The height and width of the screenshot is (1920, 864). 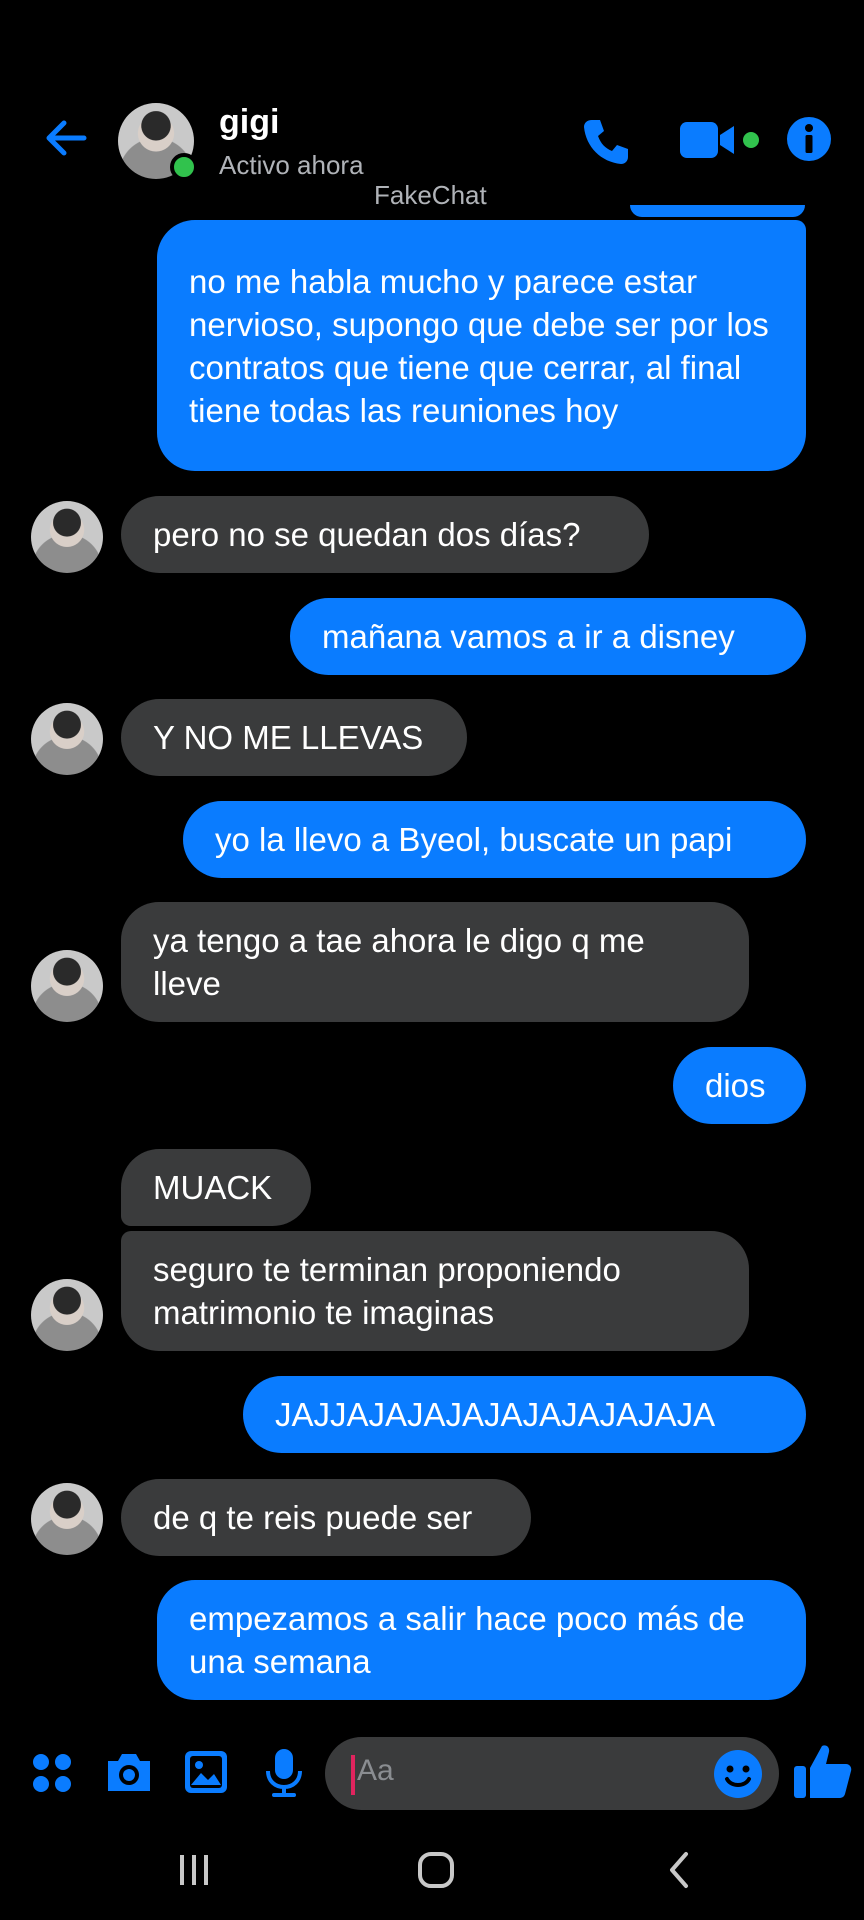 I want to click on camera-icon, so click(x=129, y=1772).